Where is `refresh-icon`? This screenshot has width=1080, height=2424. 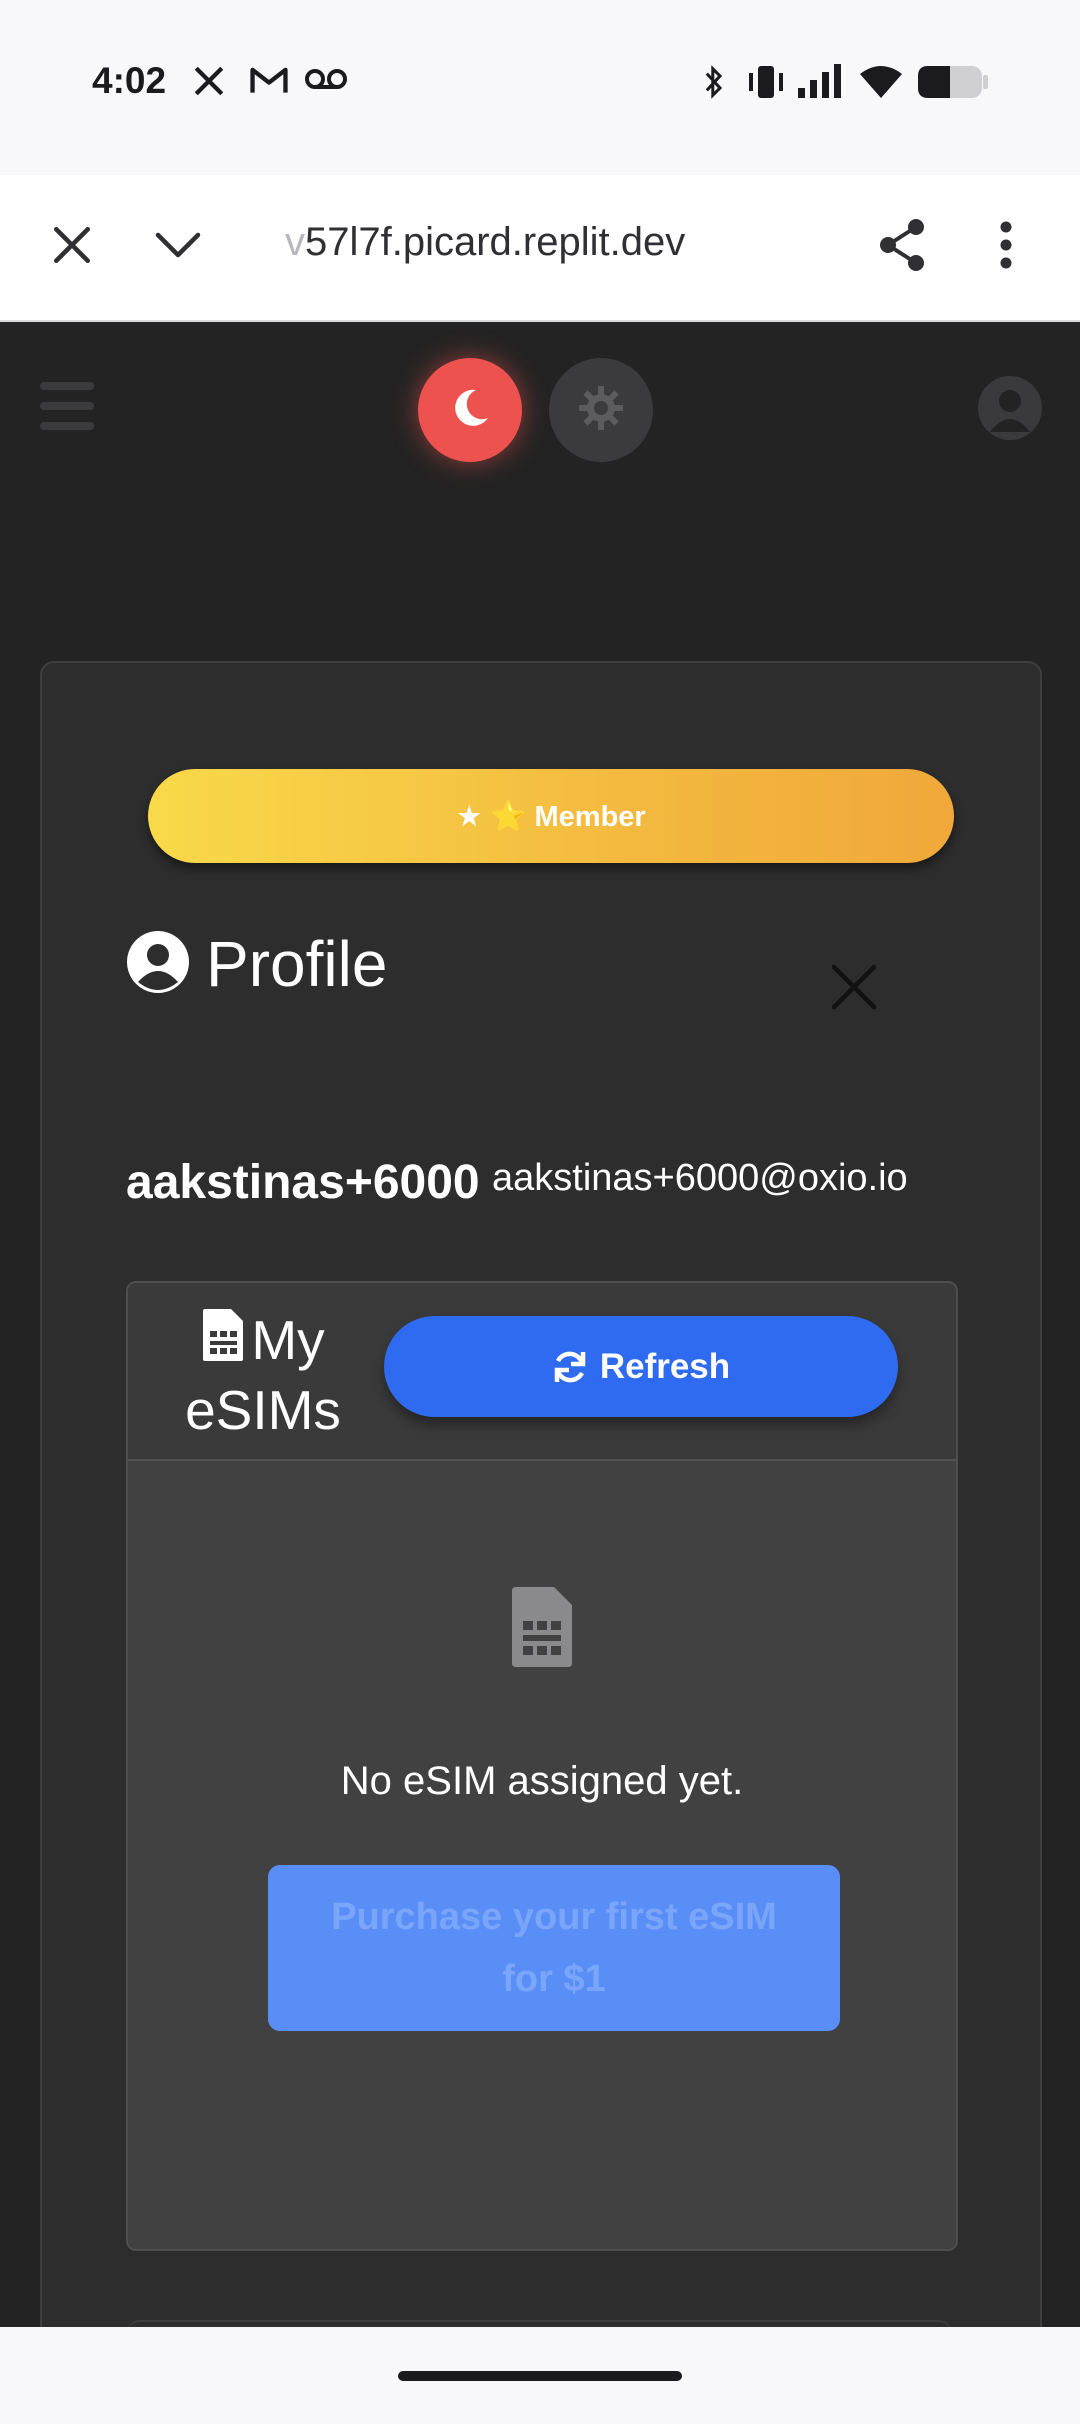
refresh-icon is located at coordinates (570, 1367).